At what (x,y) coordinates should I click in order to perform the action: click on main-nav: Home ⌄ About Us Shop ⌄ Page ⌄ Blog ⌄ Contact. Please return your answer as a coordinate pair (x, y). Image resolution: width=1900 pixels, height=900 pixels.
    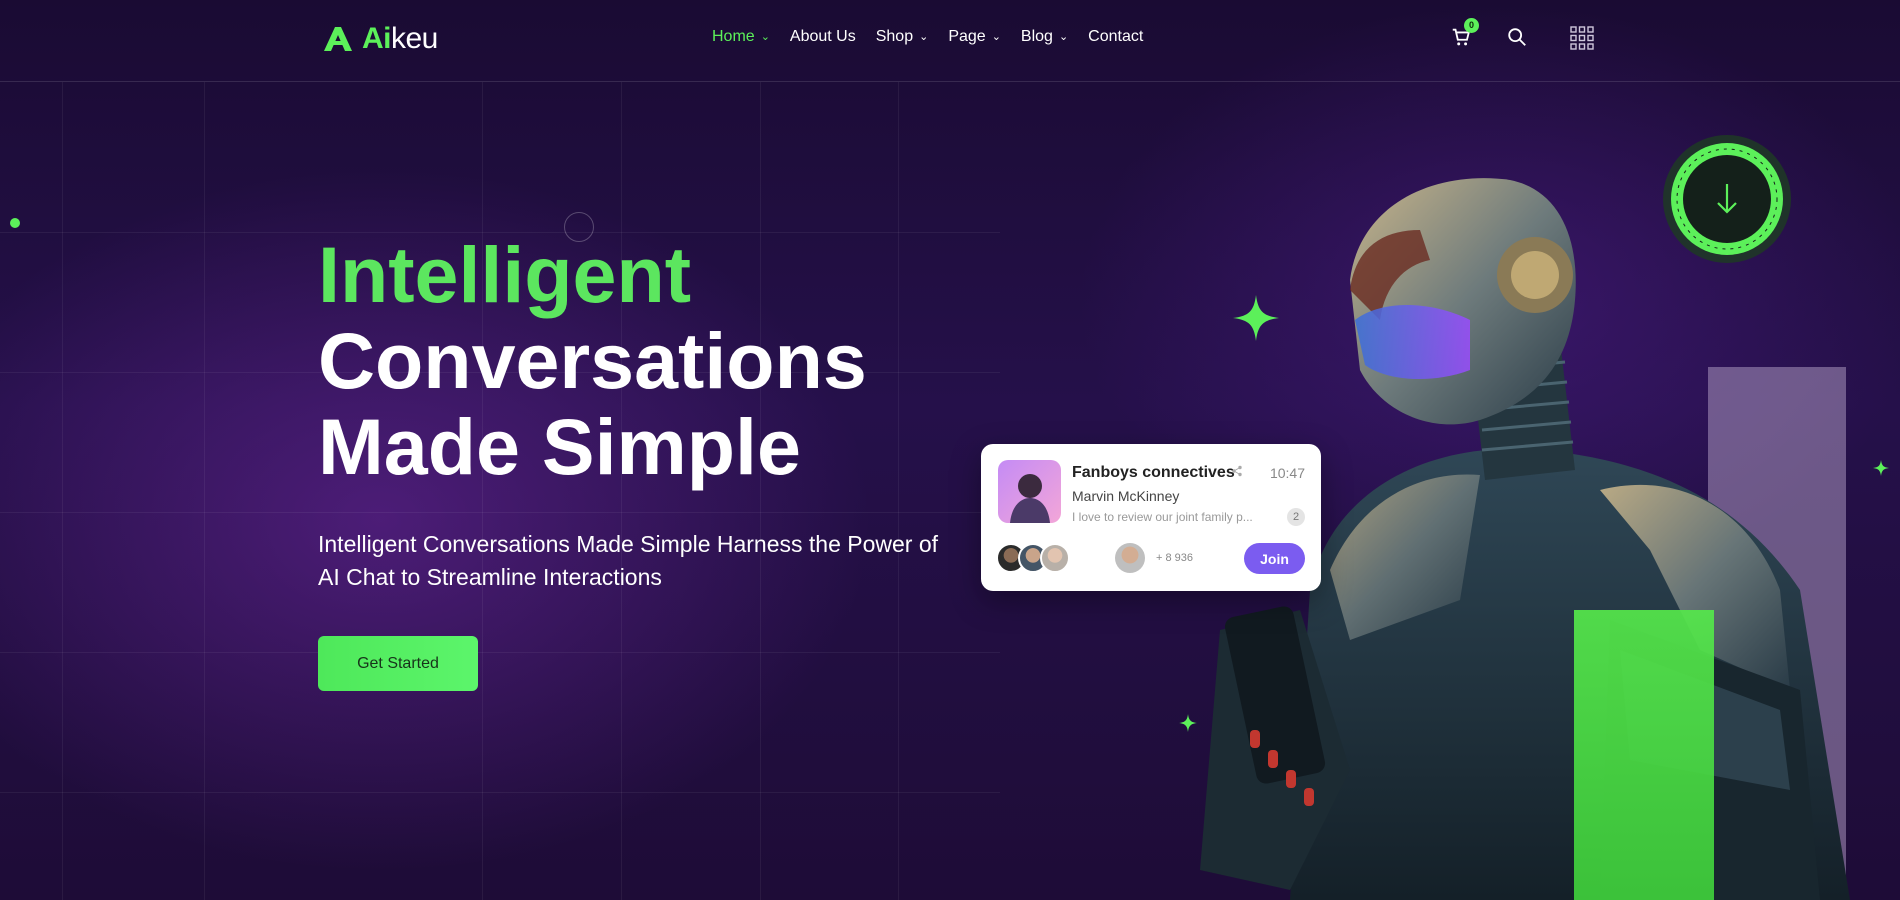
    Looking at the image, I should click on (927, 37).